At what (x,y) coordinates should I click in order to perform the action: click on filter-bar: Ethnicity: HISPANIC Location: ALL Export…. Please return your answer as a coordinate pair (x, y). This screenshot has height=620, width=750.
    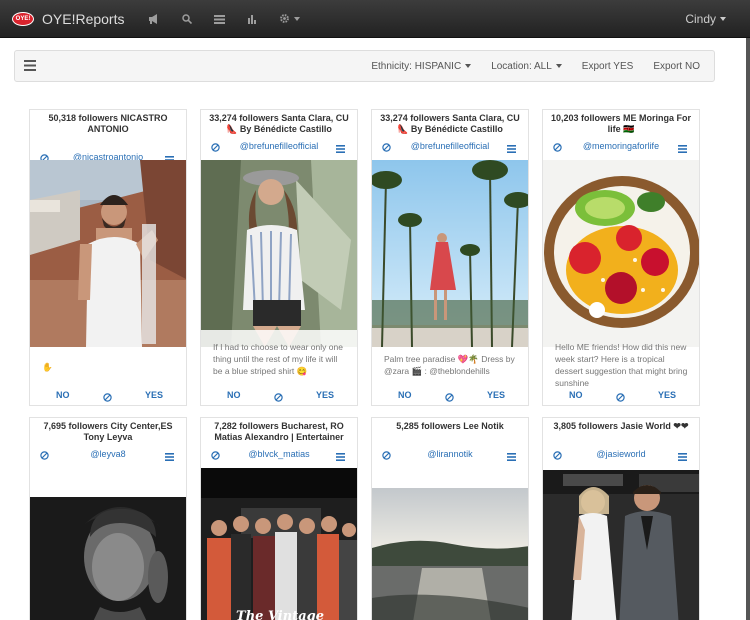
    Looking at the image, I should click on (364, 66).